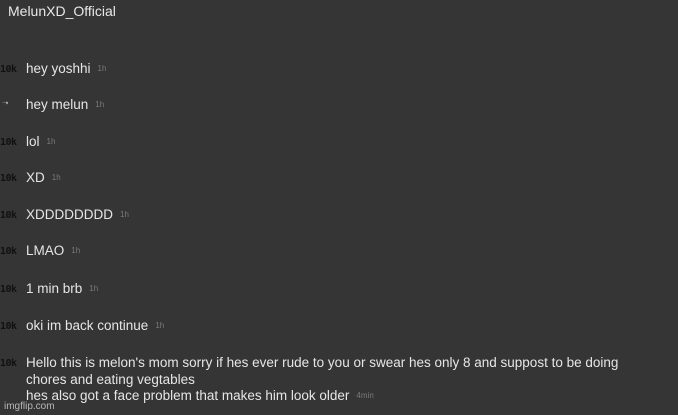 The width and height of the screenshot is (678, 415). Describe the element at coordinates (57, 104) in the screenshot. I see `message-text: hey melun` at that location.